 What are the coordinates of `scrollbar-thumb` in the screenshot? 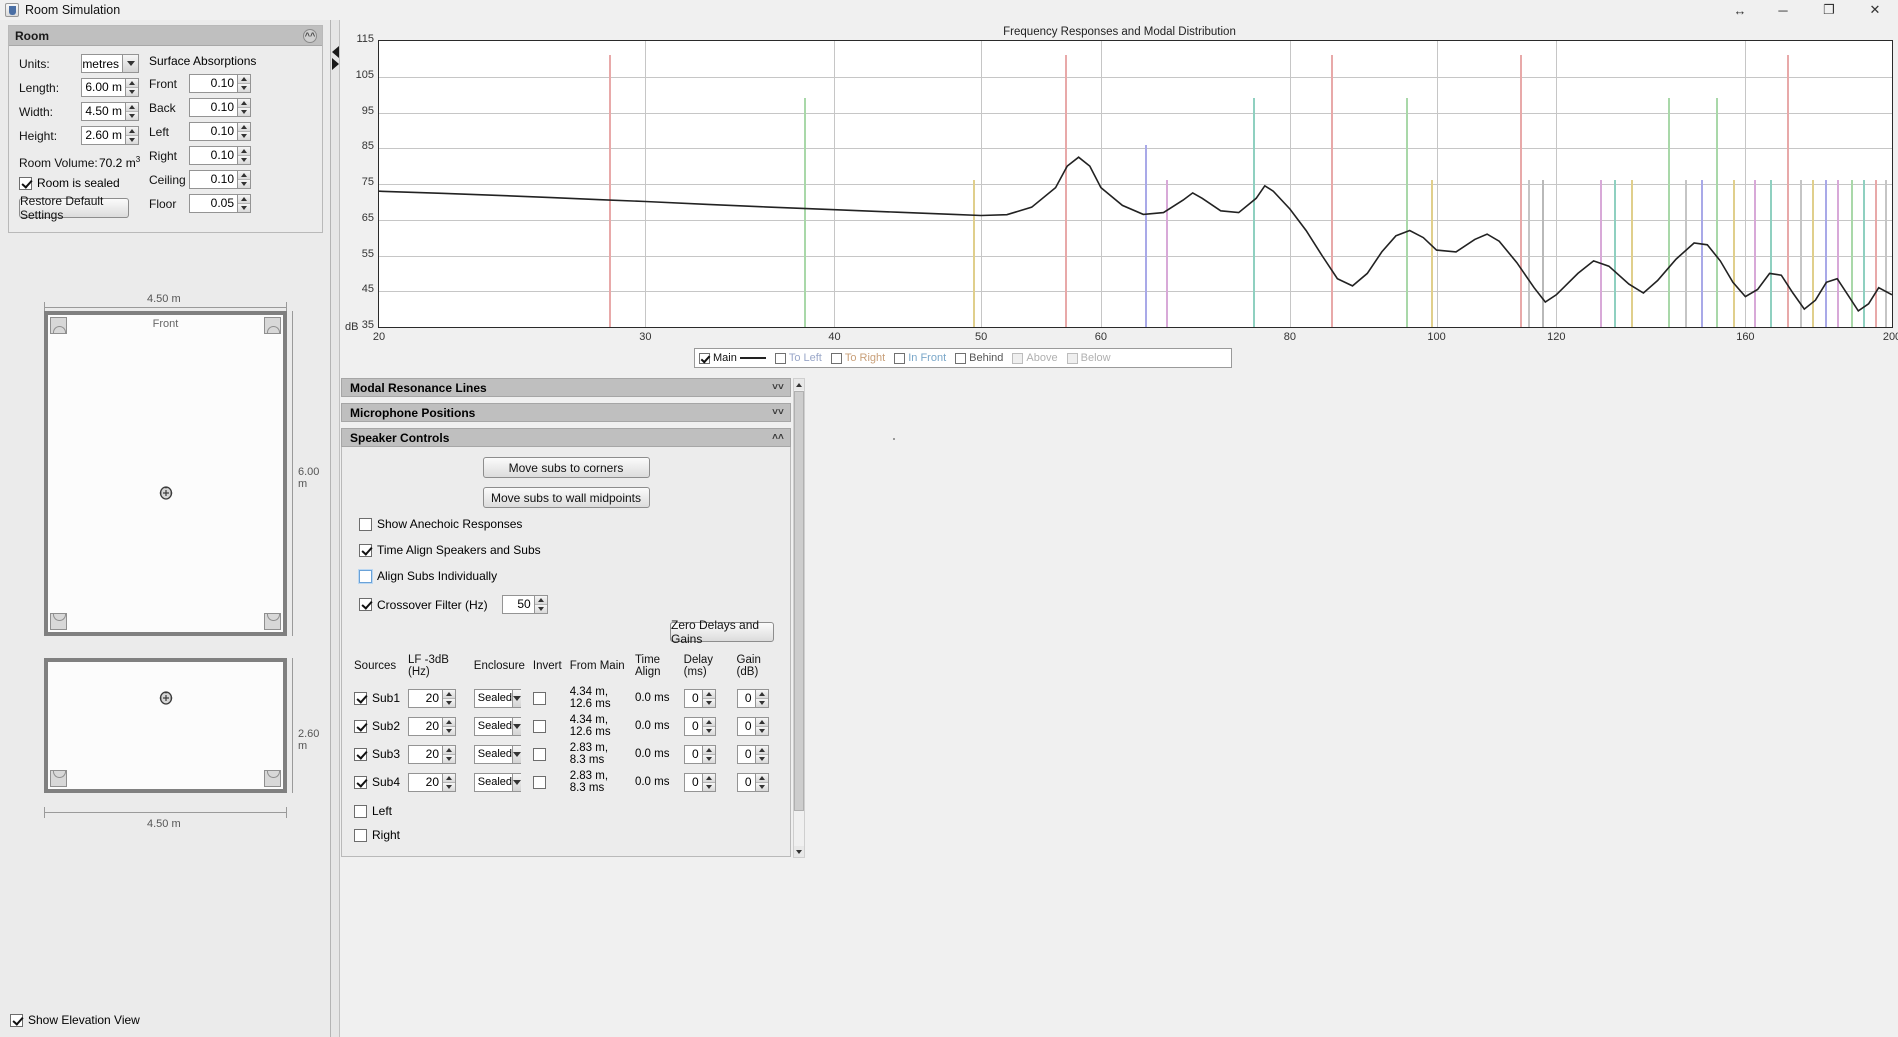 It's located at (799, 601).